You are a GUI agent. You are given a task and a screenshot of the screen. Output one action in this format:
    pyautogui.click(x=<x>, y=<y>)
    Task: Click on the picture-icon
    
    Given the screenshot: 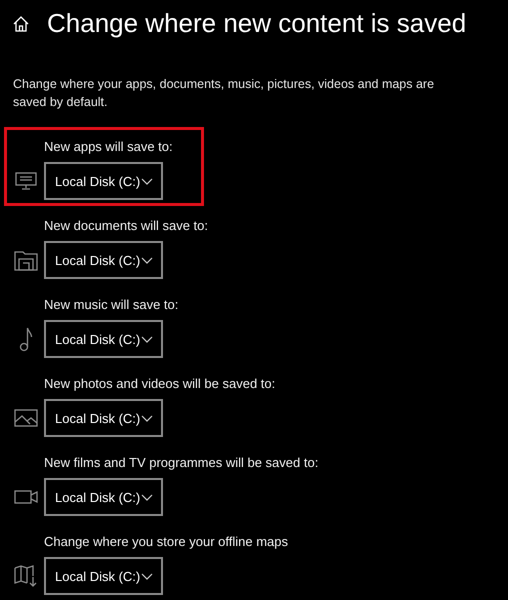 What is the action you would take?
    pyautogui.click(x=26, y=418)
    